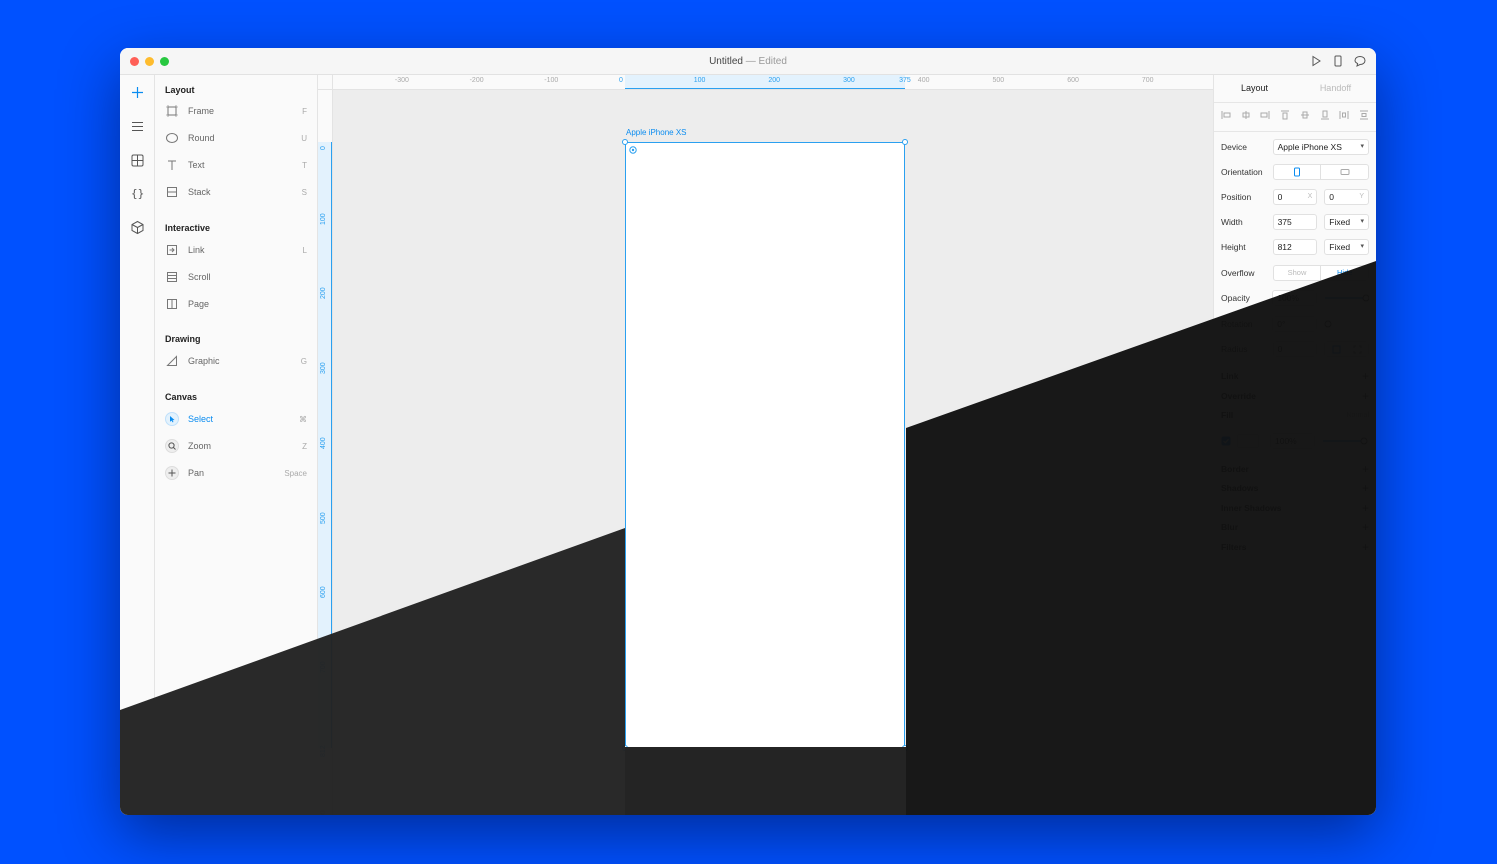  Describe the element at coordinates (1295, 508) in the screenshot. I see `section-inner-shadows: Inner Shadows +` at that location.